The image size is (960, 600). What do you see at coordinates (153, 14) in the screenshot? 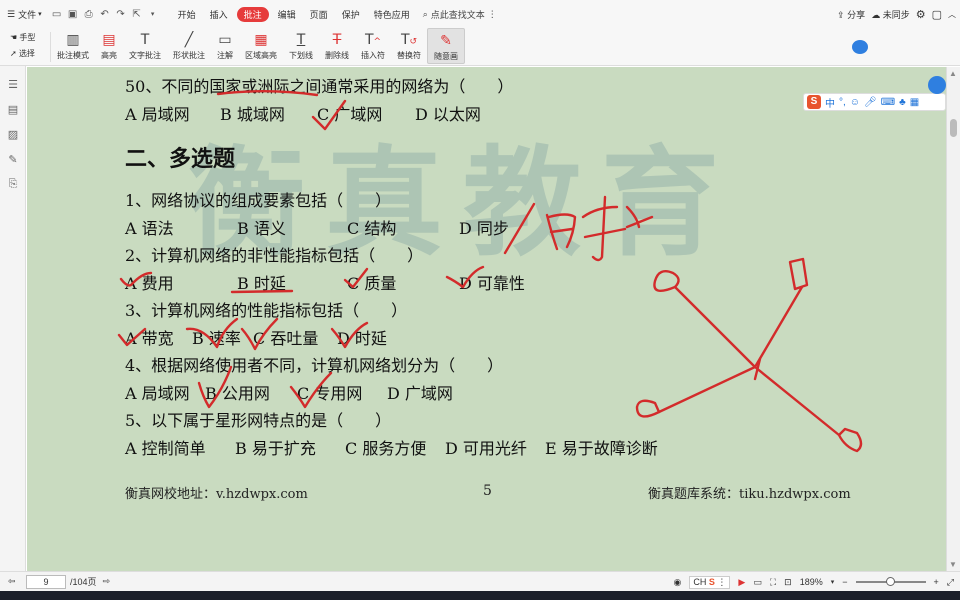
I see `customize-chevron-icon: ▾` at bounding box center [153, 14].